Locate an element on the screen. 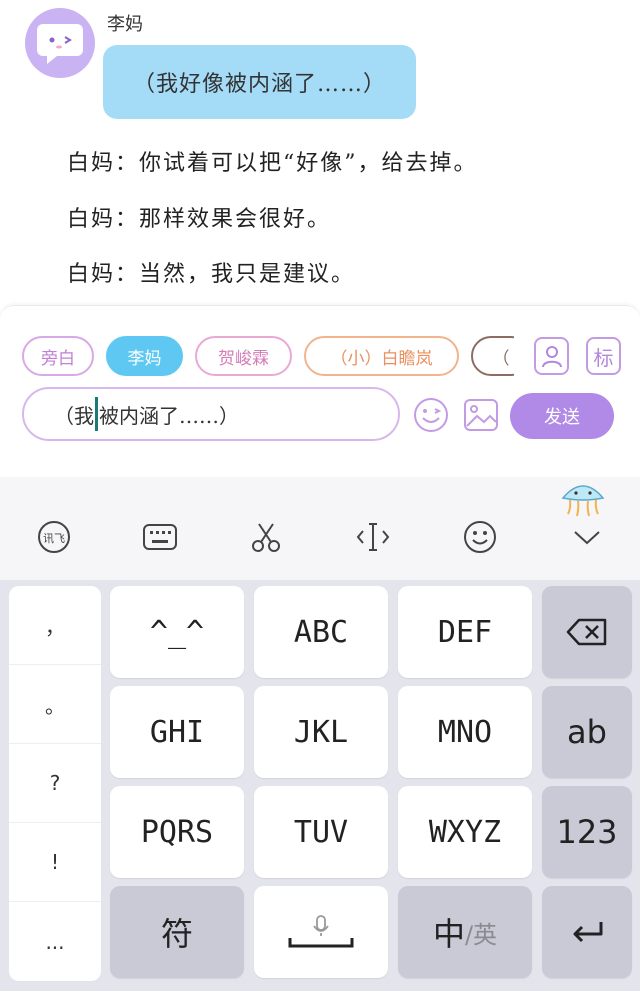 The image size is (640, 991). key-emoticon: ^_^ is located at coordinates (177, 632).